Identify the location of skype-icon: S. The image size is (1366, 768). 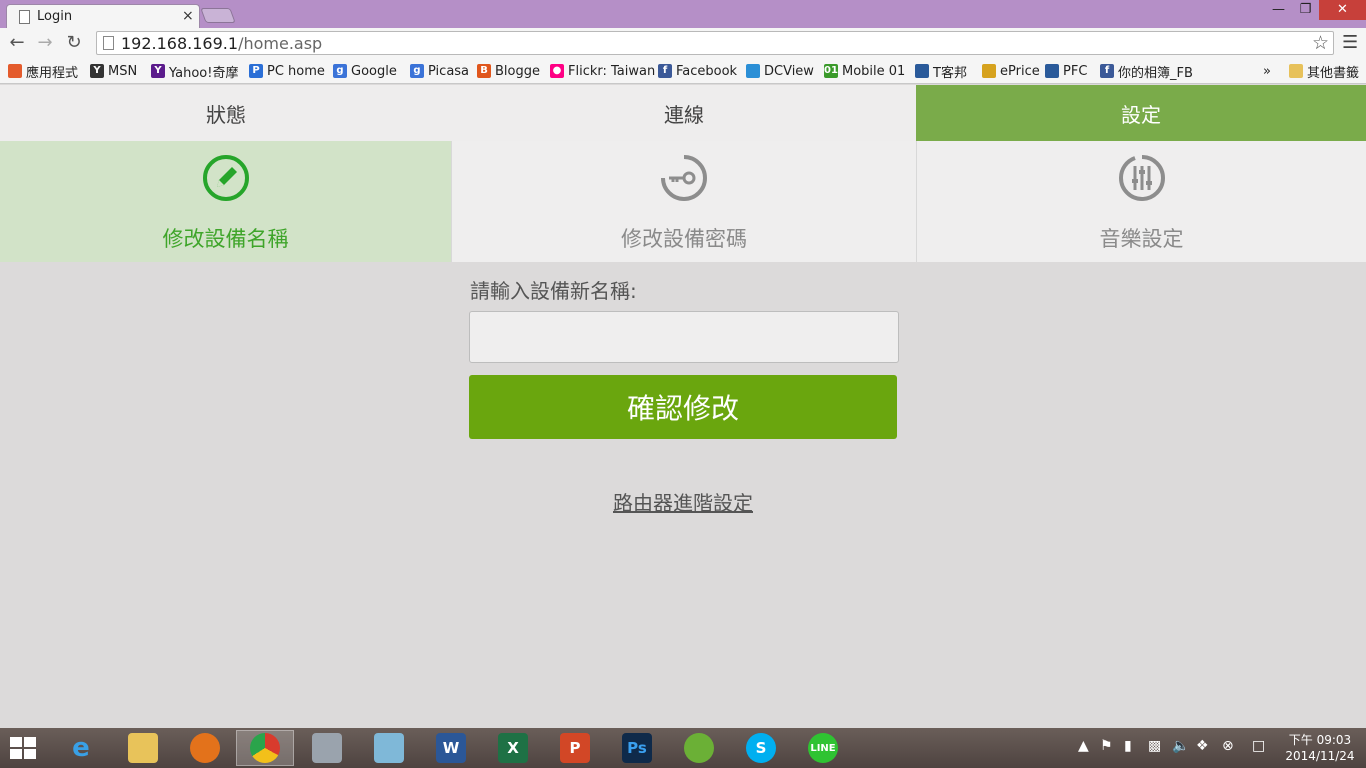
(761, 748).